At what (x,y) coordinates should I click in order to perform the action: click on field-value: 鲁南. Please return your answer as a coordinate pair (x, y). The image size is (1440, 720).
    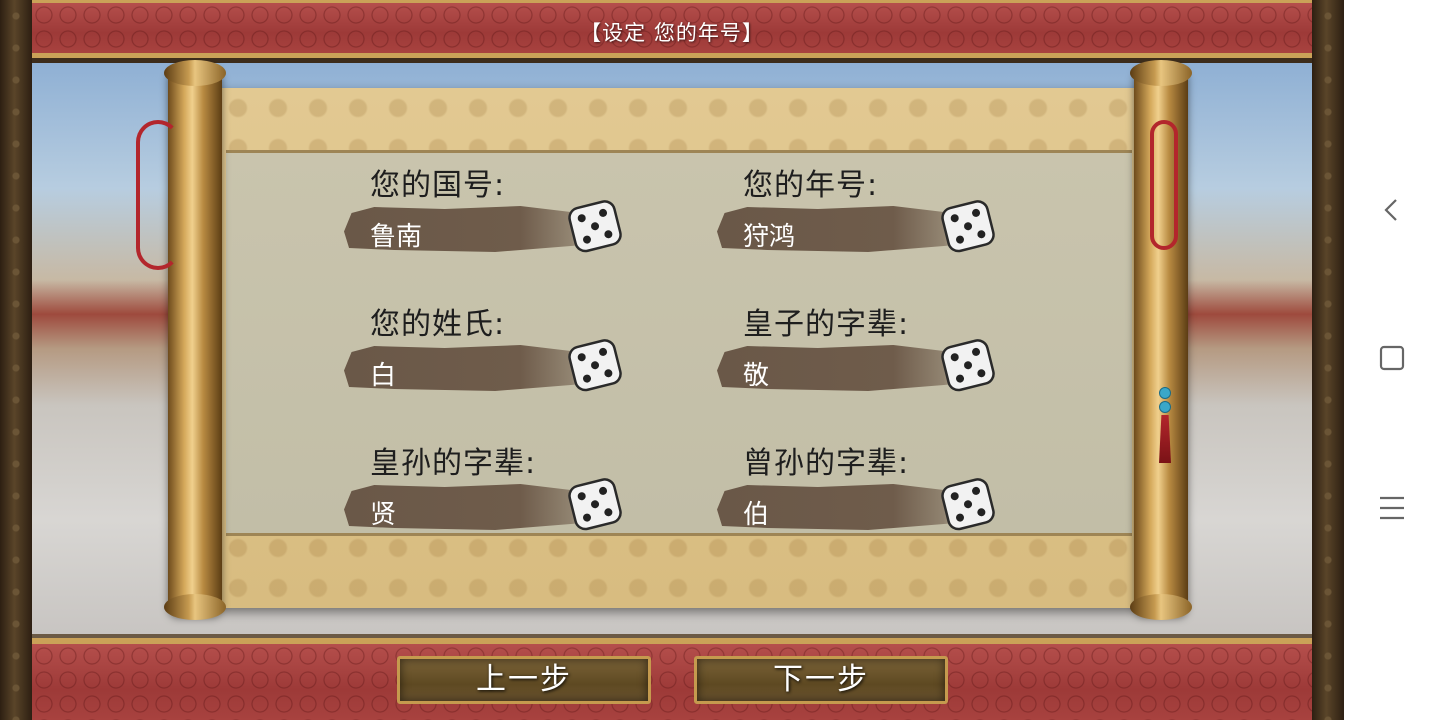
    Looking at the image, I should click on (396, 234).